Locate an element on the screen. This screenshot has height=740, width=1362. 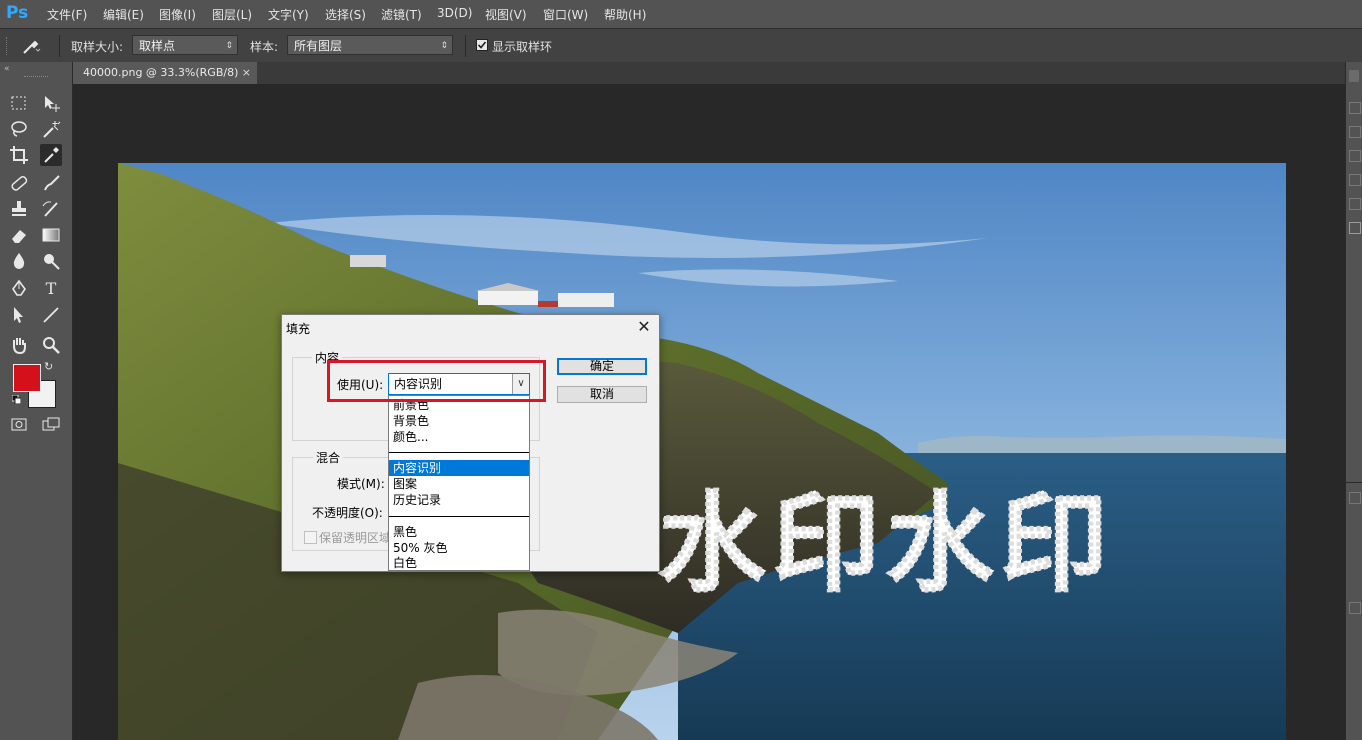
show-ring-label: 显示取样环 is located at coordinates (522, 47).